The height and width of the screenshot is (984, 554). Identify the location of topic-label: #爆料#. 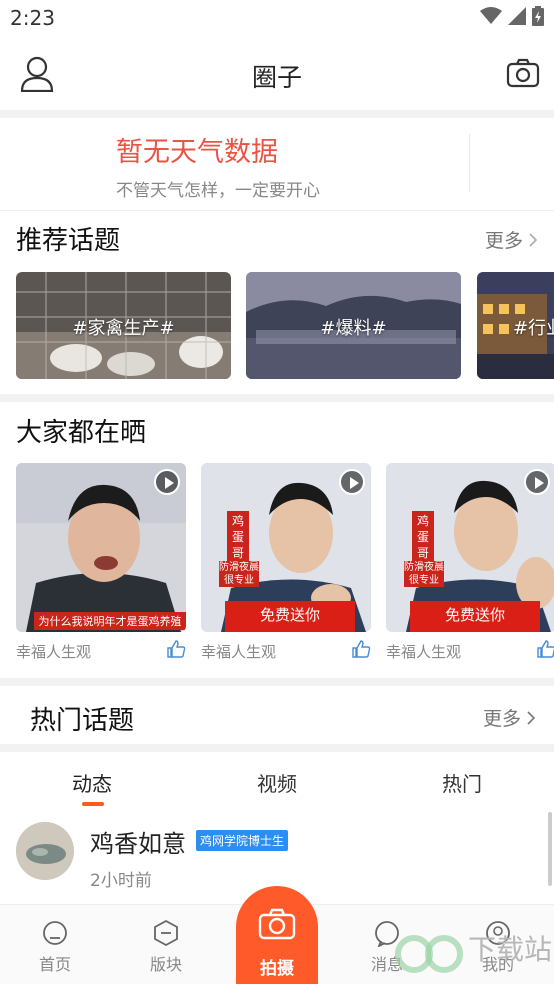
(353, 328).